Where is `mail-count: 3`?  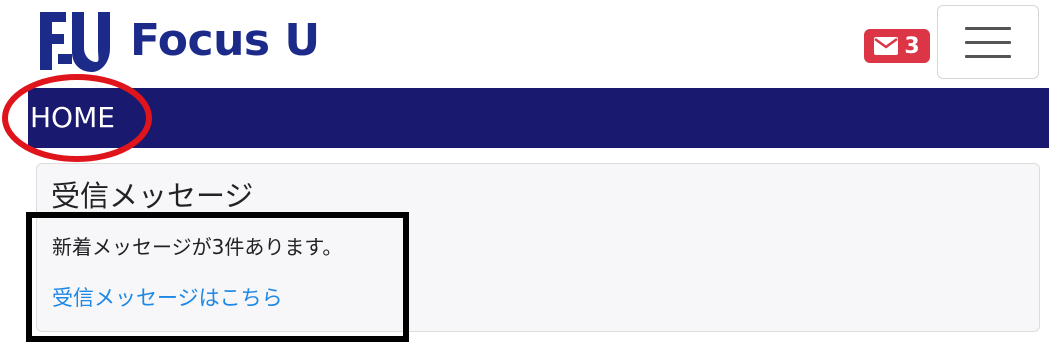 mail-count: 3 is located at coordinates (912, 46).